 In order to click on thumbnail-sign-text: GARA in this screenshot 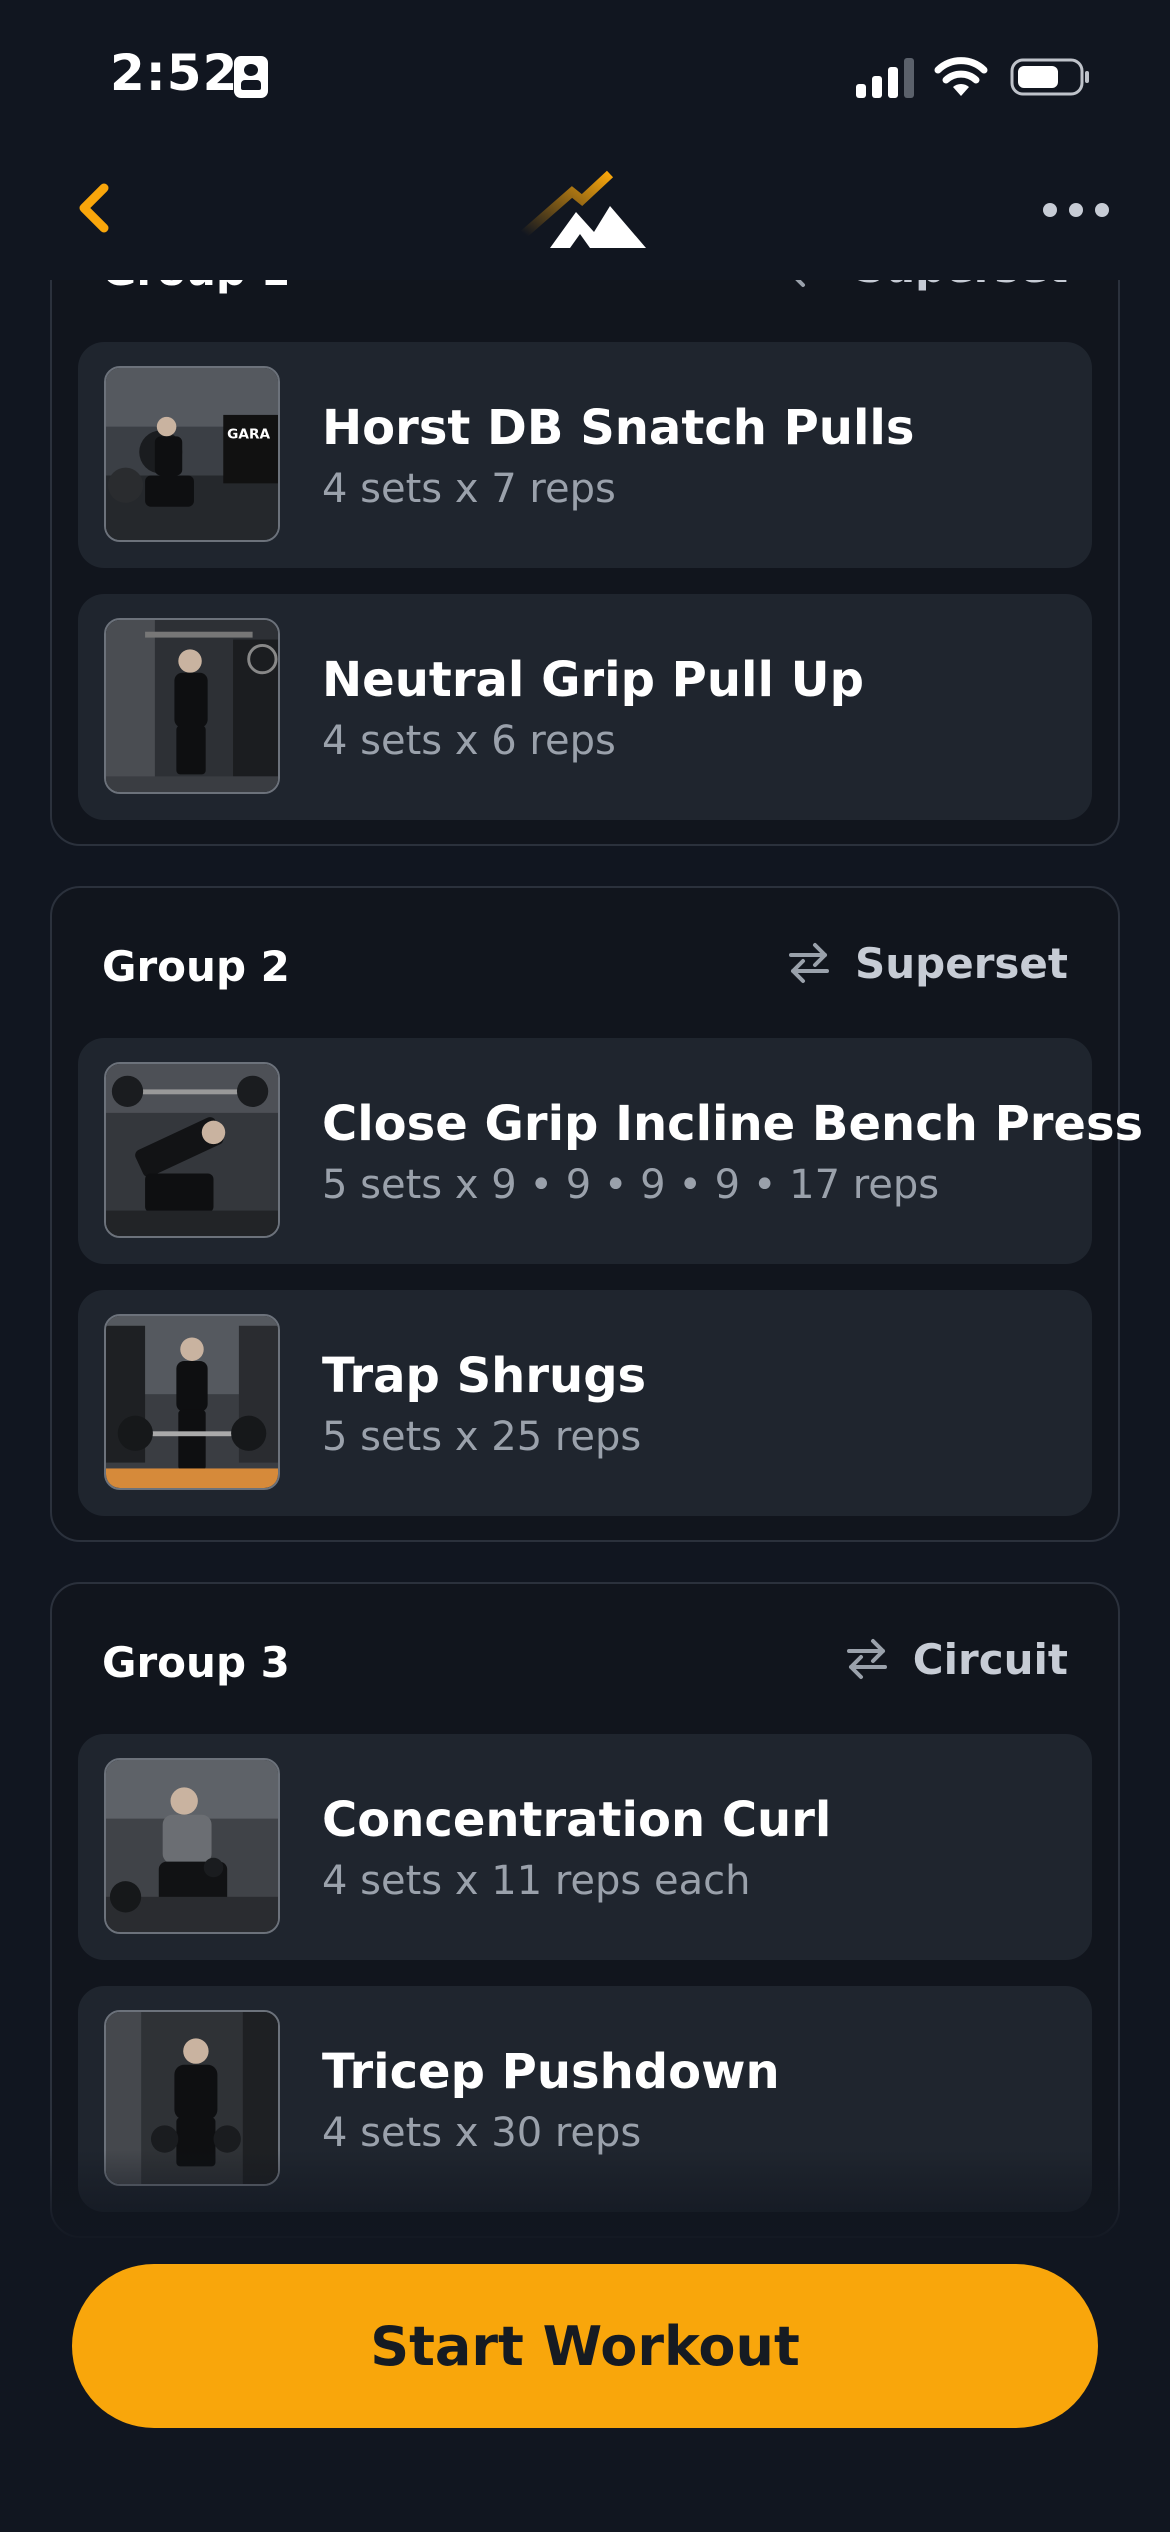, I will do `click(248, 434)`.